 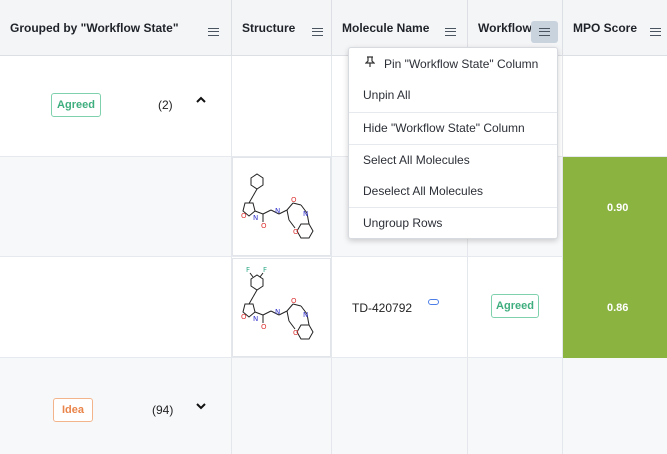 I want to click on header-grouped-by: Grouped by "Workflow State", so click(x=116, y=28).